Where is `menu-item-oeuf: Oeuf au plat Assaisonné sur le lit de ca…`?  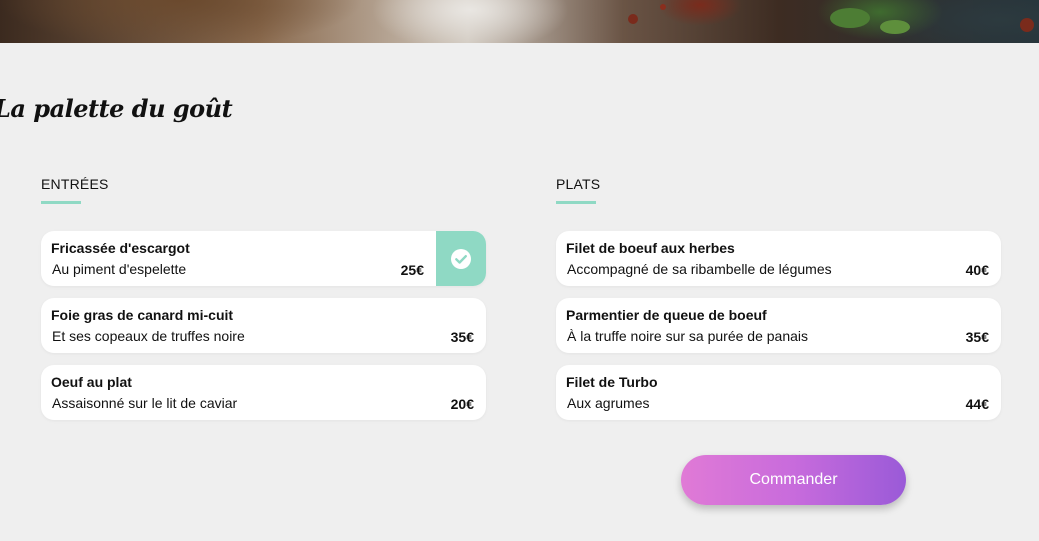 menu-item-oeuf: Oeuf au plat Assaisonné sur le lit de ca… is located at coordinates (263, 392).